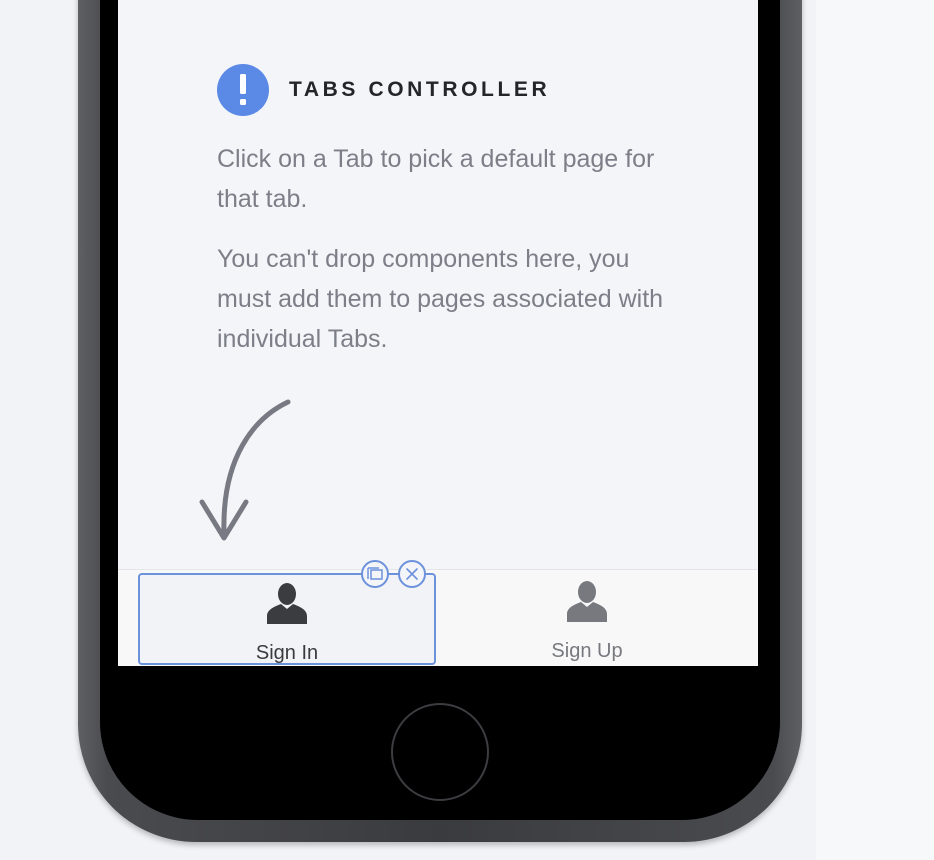 The height and width of the screenshot is (860, 934). I want to click on panel-title: TABS CONTROLLER, so click(420, 89).